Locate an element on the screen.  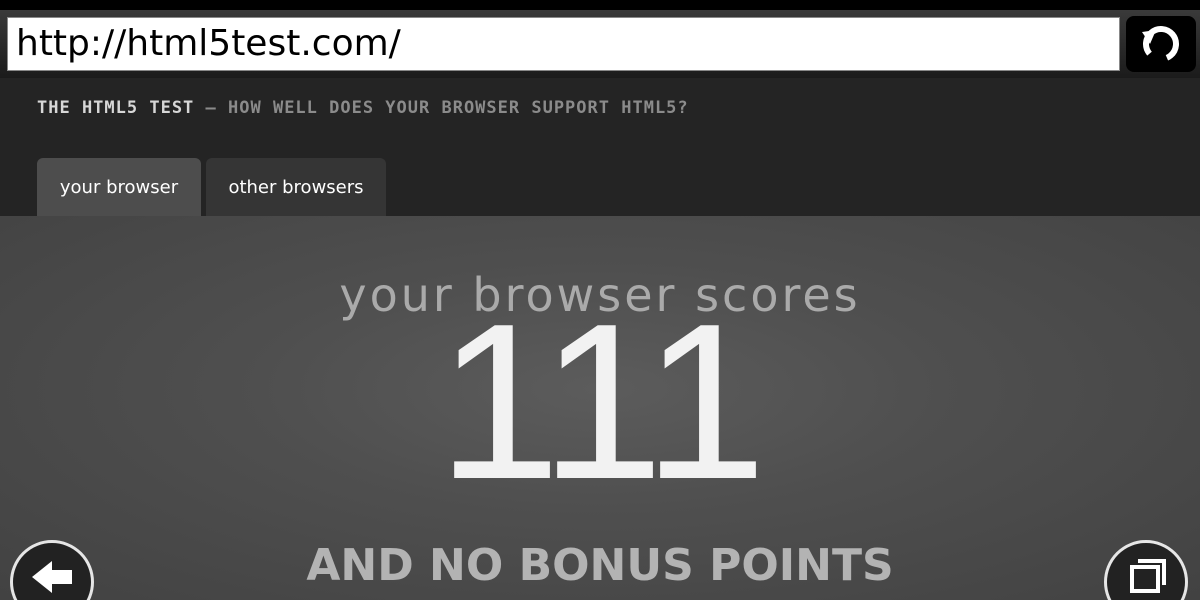
tab-other-browsers: other browsers is located at coordinates (296, 187).